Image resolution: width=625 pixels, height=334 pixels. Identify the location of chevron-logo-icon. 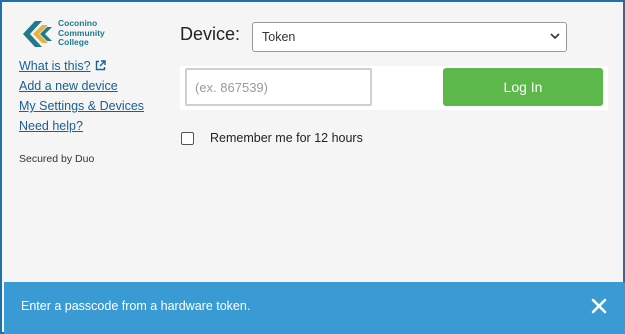
(37, 34).